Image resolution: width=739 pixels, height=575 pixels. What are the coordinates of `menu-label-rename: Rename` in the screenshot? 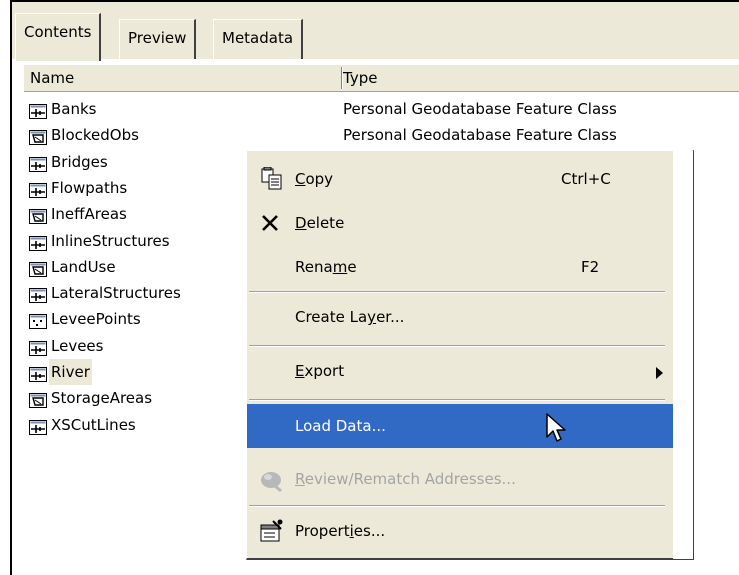 It's located at (326, 267).